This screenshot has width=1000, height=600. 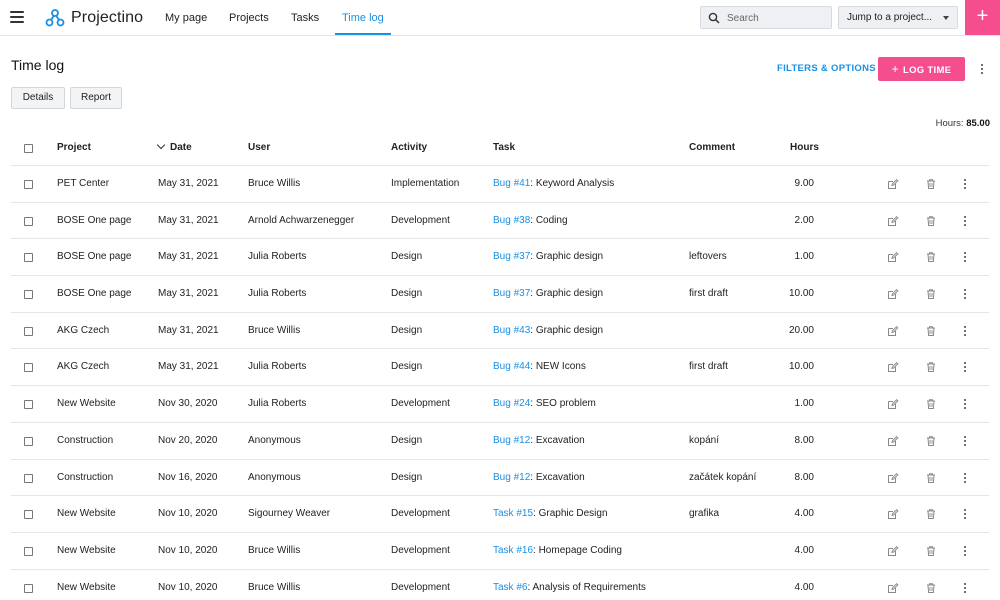 I want to click on tab-report: Report, so click(x=96, y=98).